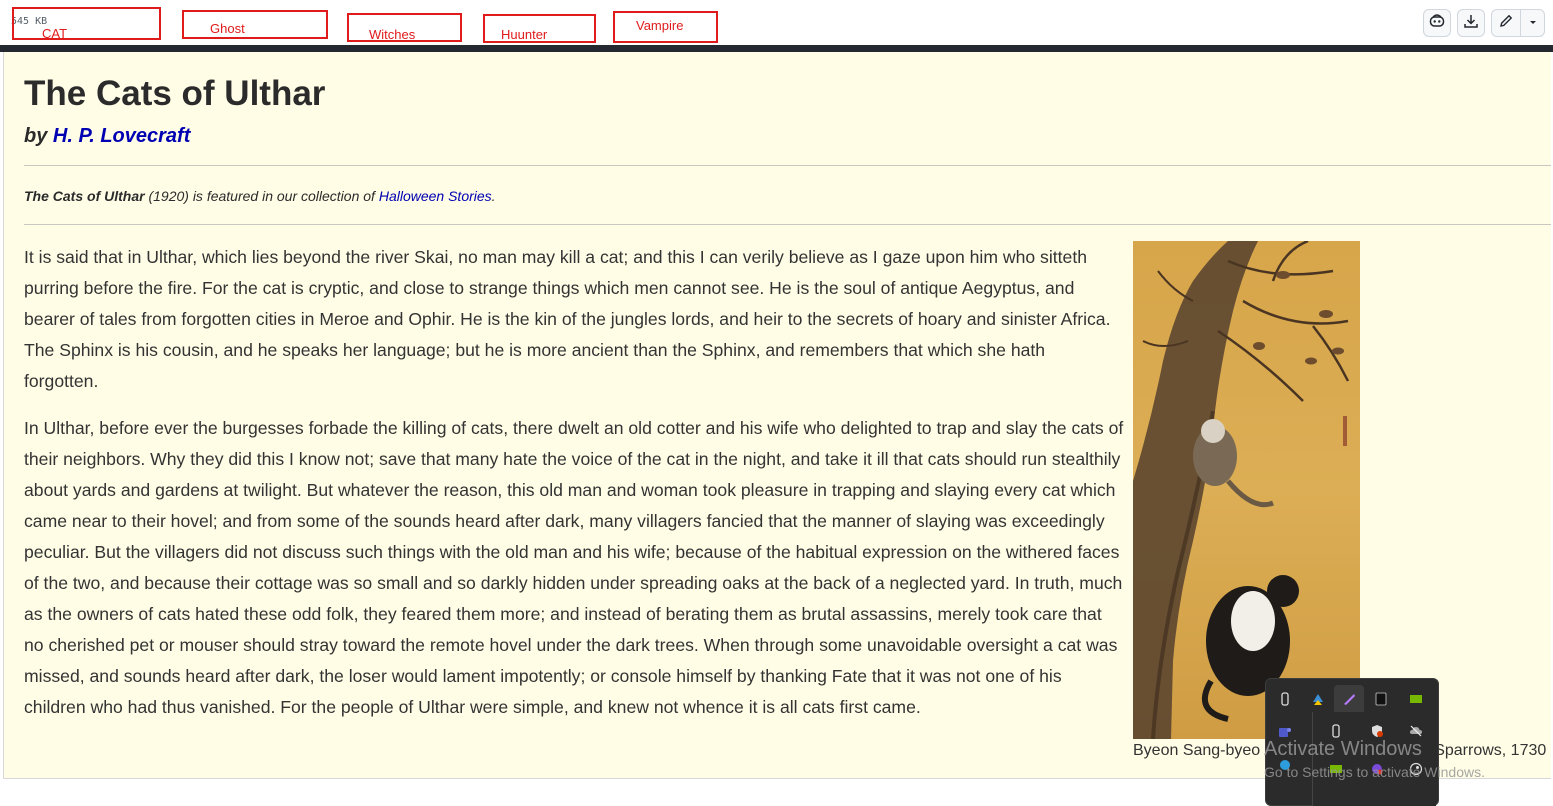  What do you see at coordinates (1374, 772) in the screenshot?
I see `activate-windows-subtitle: Go to Settings to activate Windows.` at bounding box center [1374, 772].